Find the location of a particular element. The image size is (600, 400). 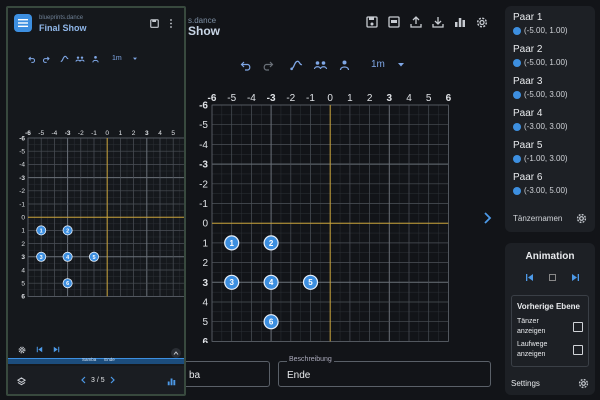

x-tick-label: 3 is located at coordinates (147, 133).